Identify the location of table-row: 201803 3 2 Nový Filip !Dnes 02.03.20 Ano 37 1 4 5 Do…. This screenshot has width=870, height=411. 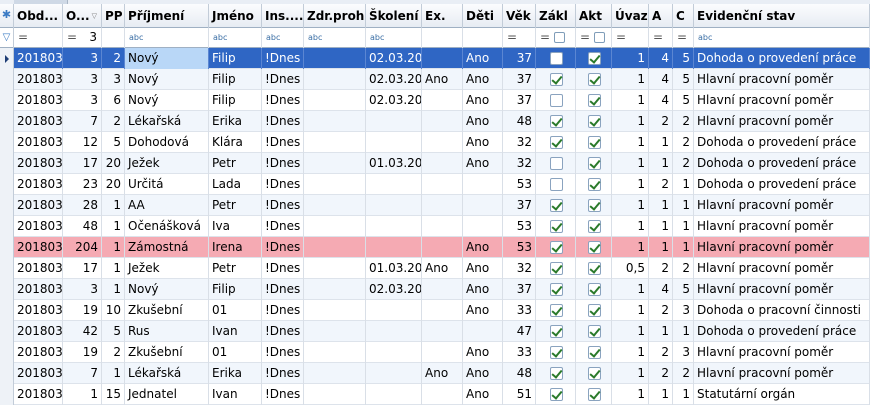
(435, 58).